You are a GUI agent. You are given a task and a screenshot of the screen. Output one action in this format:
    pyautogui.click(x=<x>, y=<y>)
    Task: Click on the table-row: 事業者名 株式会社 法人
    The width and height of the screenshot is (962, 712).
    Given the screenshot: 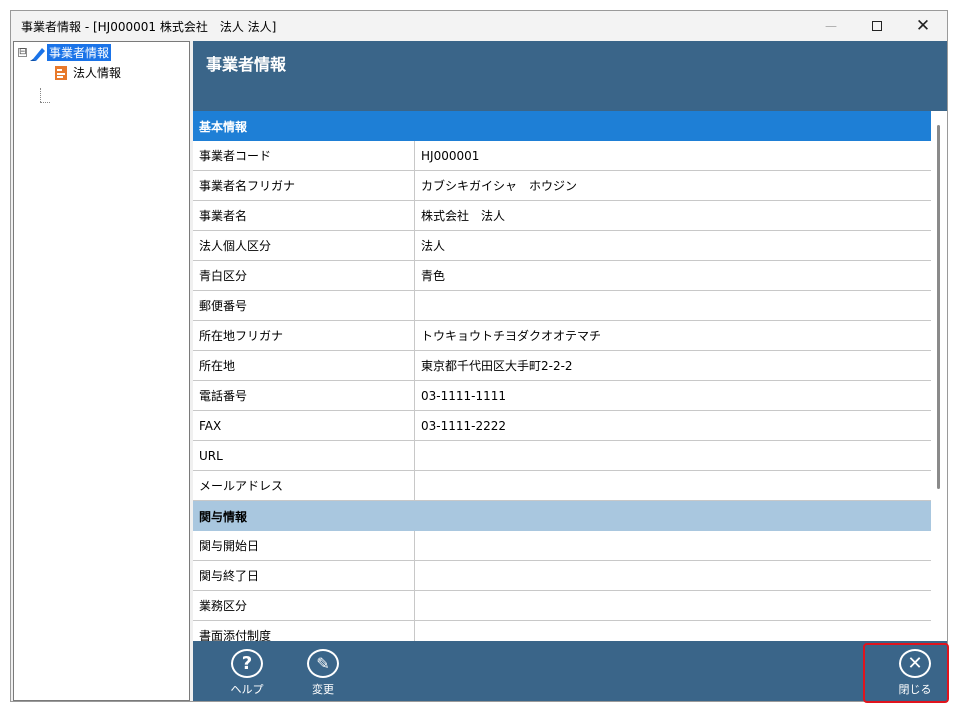 What is the action you would take?
    pyautogui.click(x=562, y=216)
    